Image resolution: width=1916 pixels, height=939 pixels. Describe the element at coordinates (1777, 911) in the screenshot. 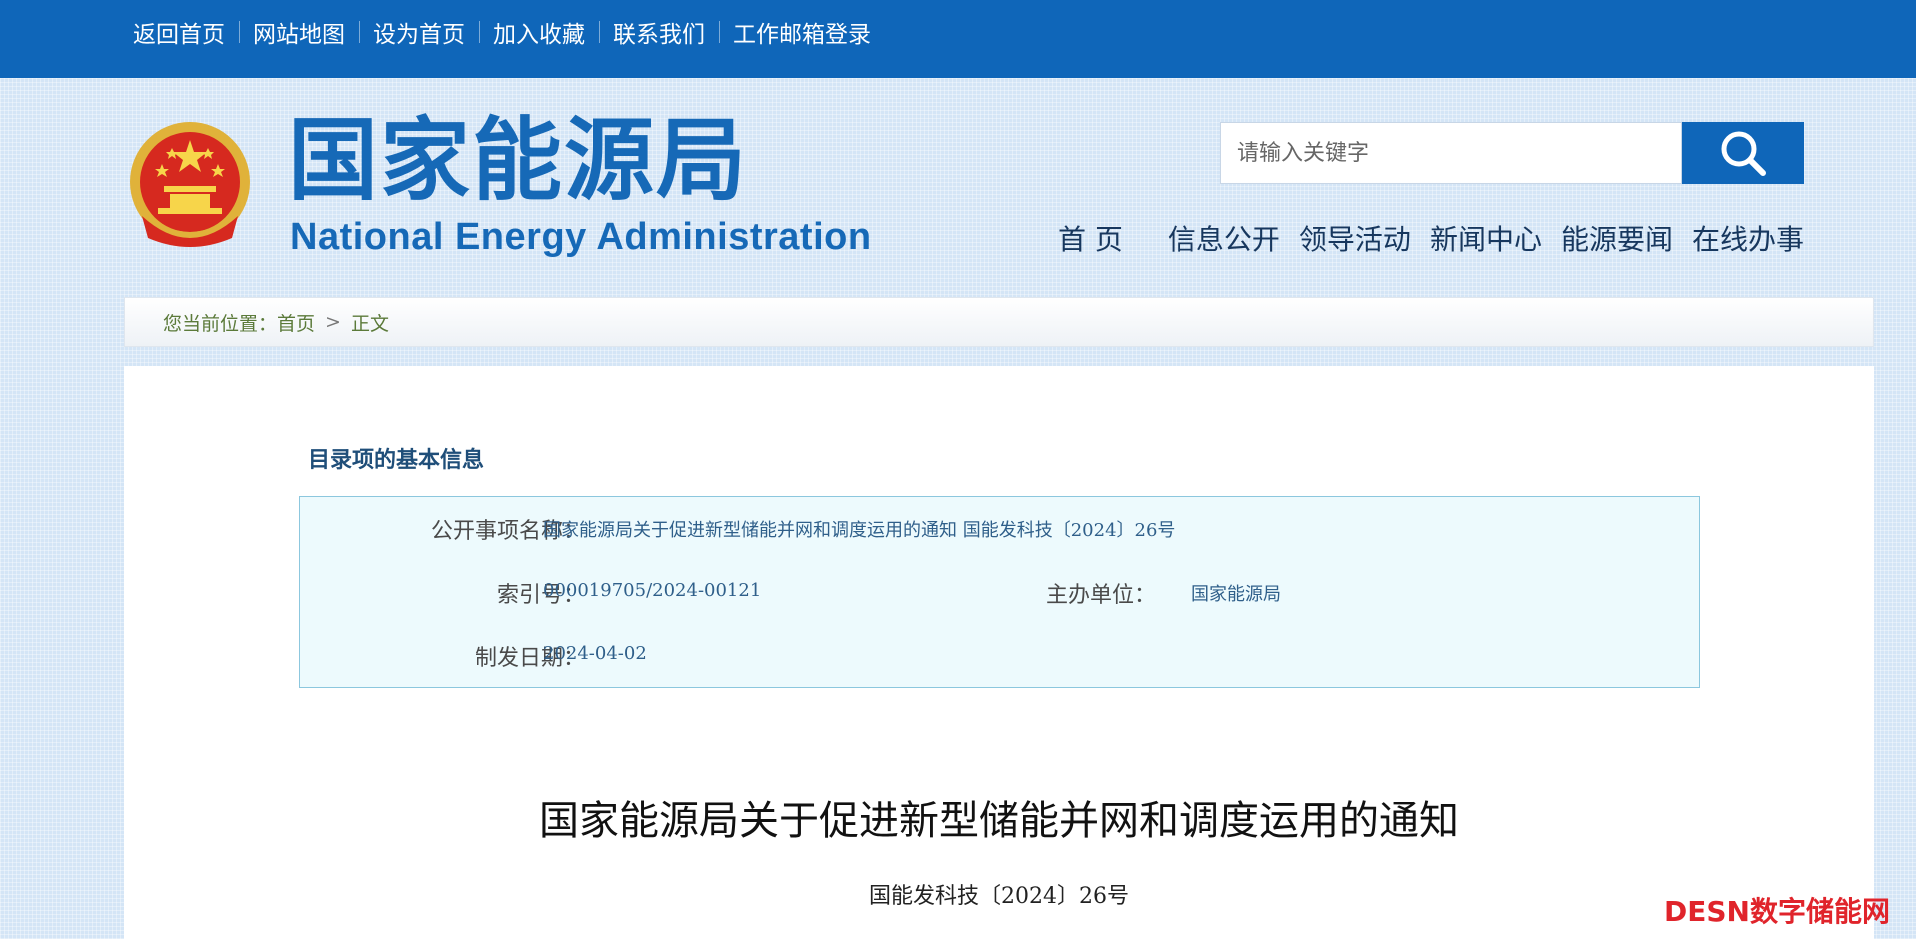

I see `watermark-logo: DESN数字储能网` at that location.